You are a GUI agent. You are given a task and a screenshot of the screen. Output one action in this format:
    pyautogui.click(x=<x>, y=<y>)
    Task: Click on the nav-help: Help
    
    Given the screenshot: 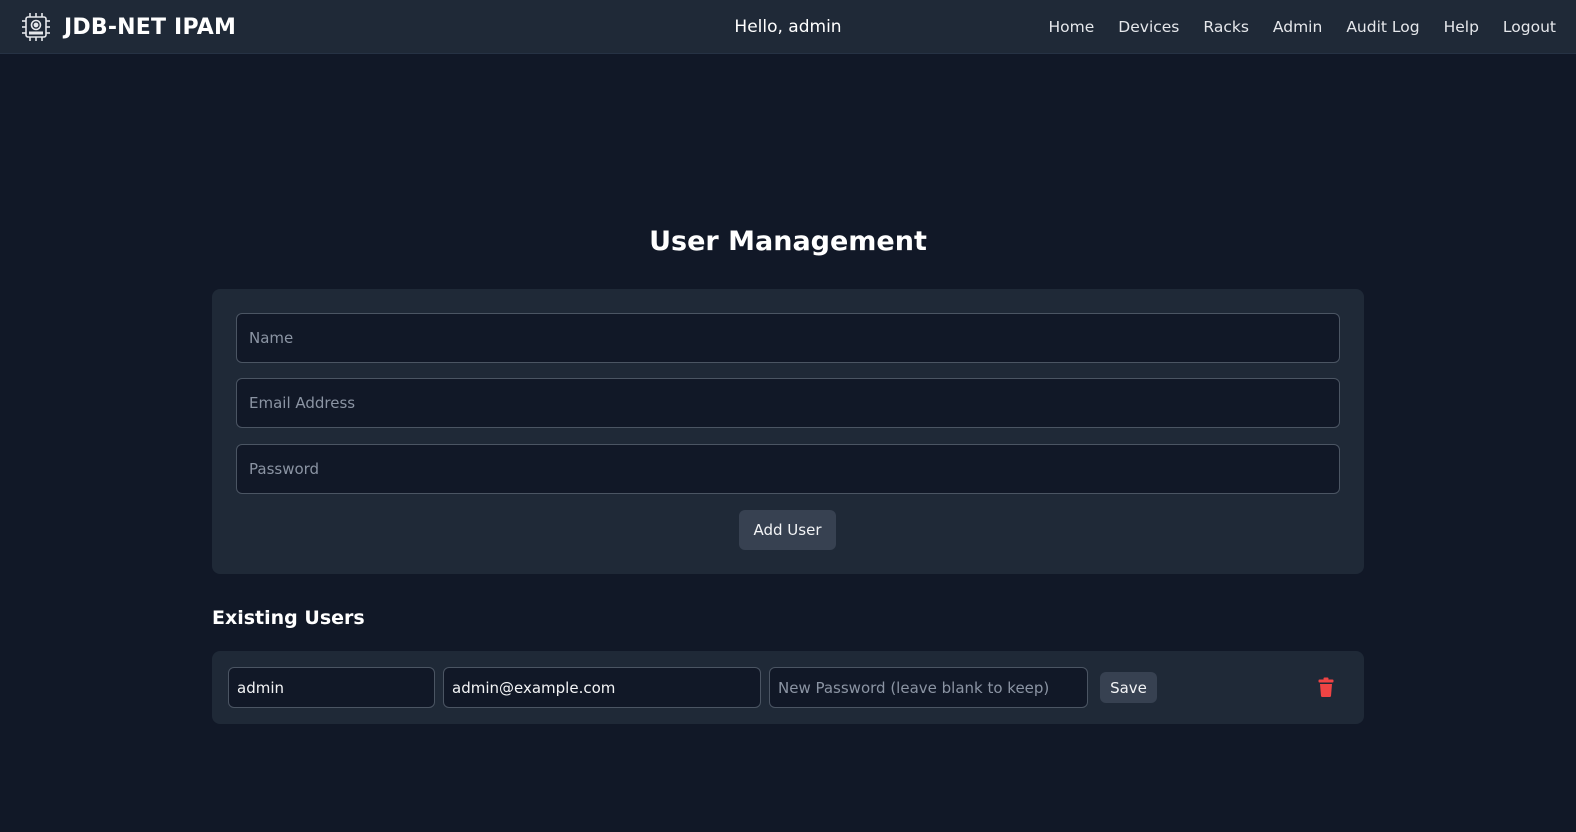 What is the action you would take?
    pyautogui.click(x=1461, y=27)
    